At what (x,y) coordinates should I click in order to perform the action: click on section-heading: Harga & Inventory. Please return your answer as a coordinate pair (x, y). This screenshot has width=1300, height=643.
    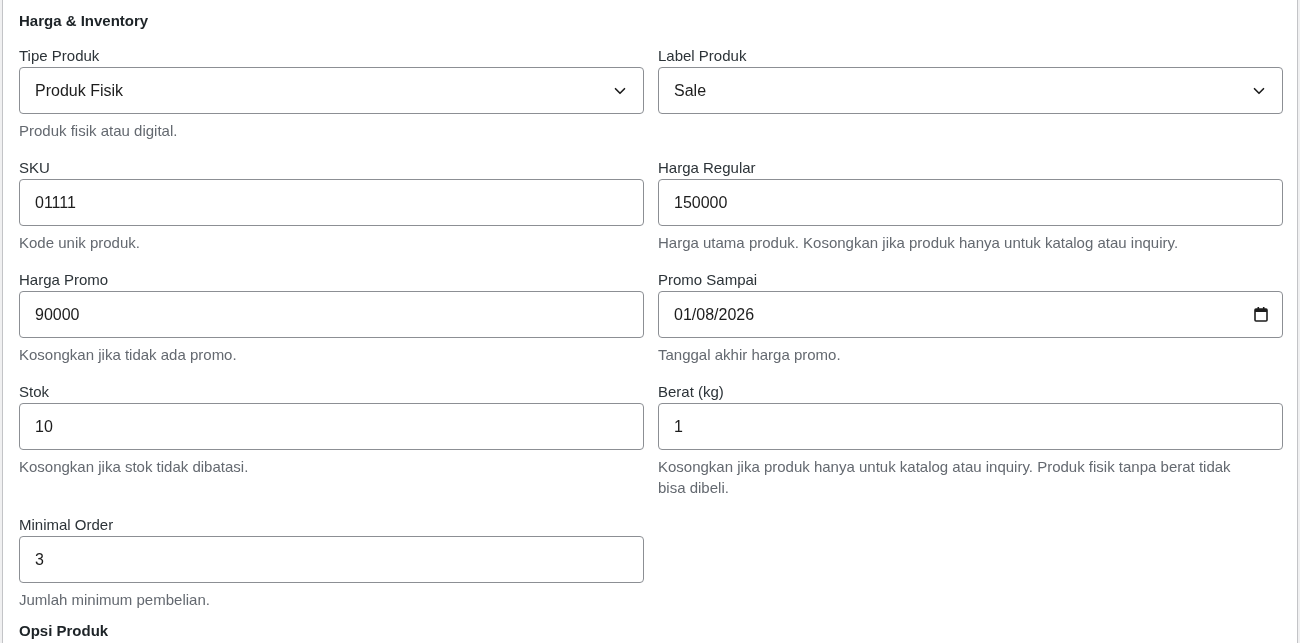
    Looking at the image, I should click on (84, 21).